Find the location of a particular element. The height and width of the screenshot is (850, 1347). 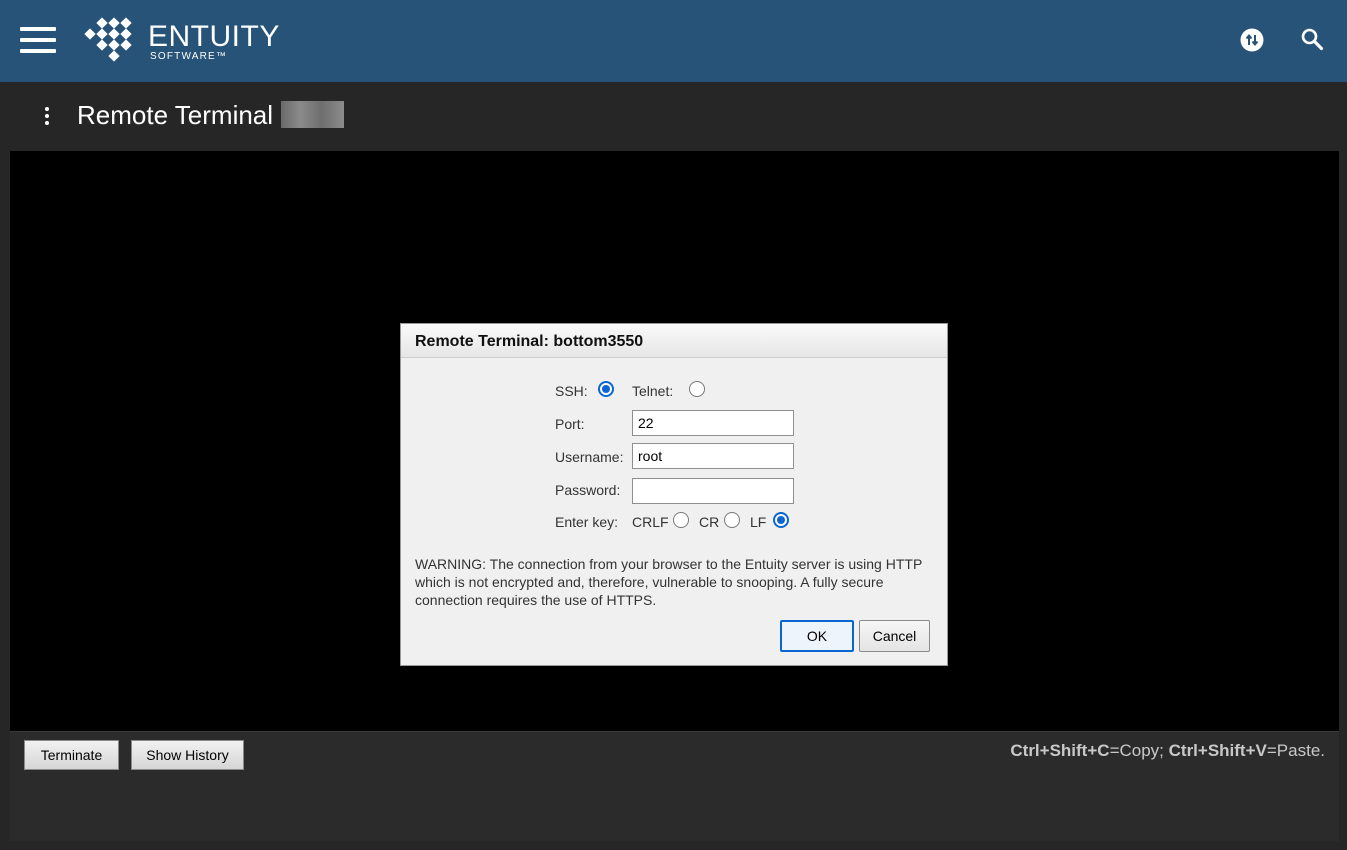

sync-icon is located at coordinates (1252, 40).